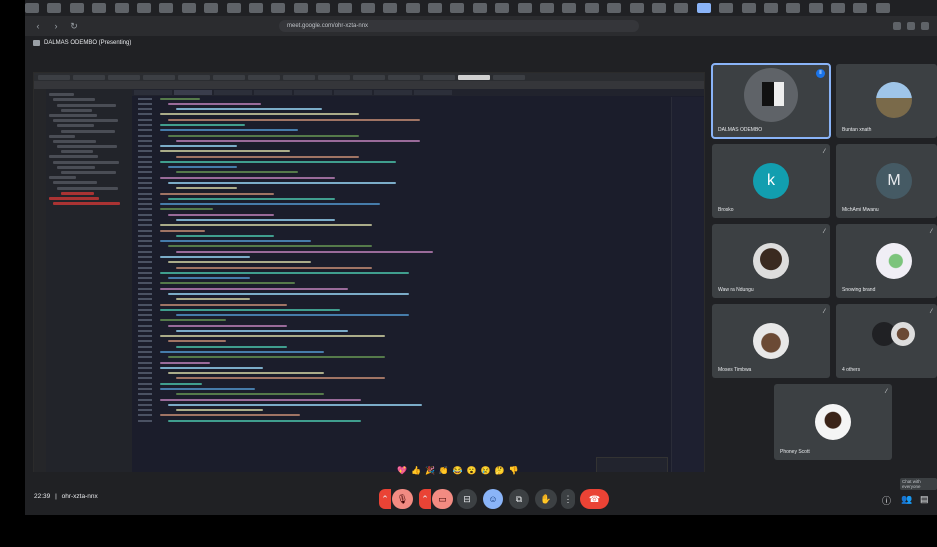 This screenshot has width=937, height=547. I want to click on reaction-party: 🎉, so click(430, 470).